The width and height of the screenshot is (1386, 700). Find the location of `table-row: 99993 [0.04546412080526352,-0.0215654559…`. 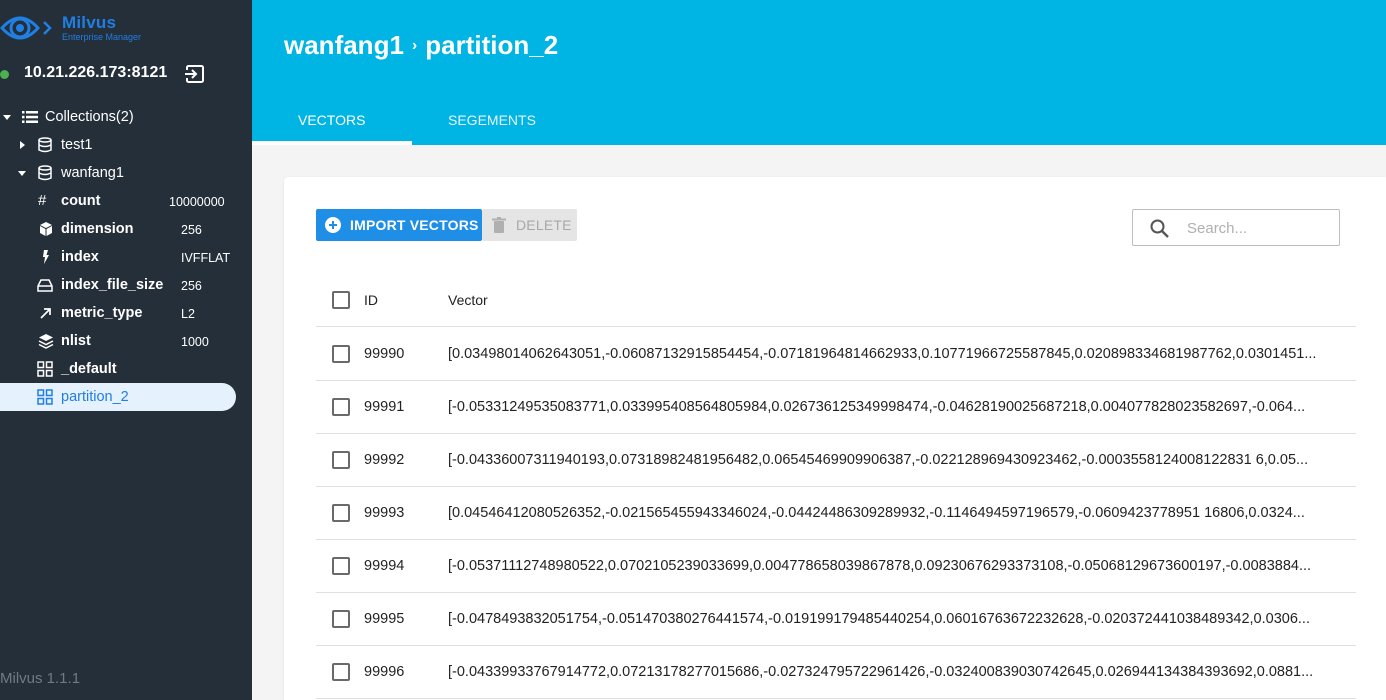

table-row: 99993 [0.04546412080526352,-0.0215654559… is located at coordinates (836, 513).